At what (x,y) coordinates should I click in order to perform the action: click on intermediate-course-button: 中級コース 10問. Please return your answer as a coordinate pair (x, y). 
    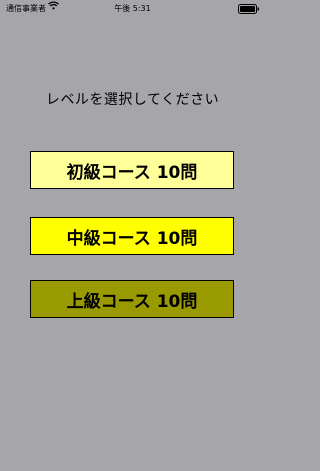
    Looking at the image, I should click on (132, 236).